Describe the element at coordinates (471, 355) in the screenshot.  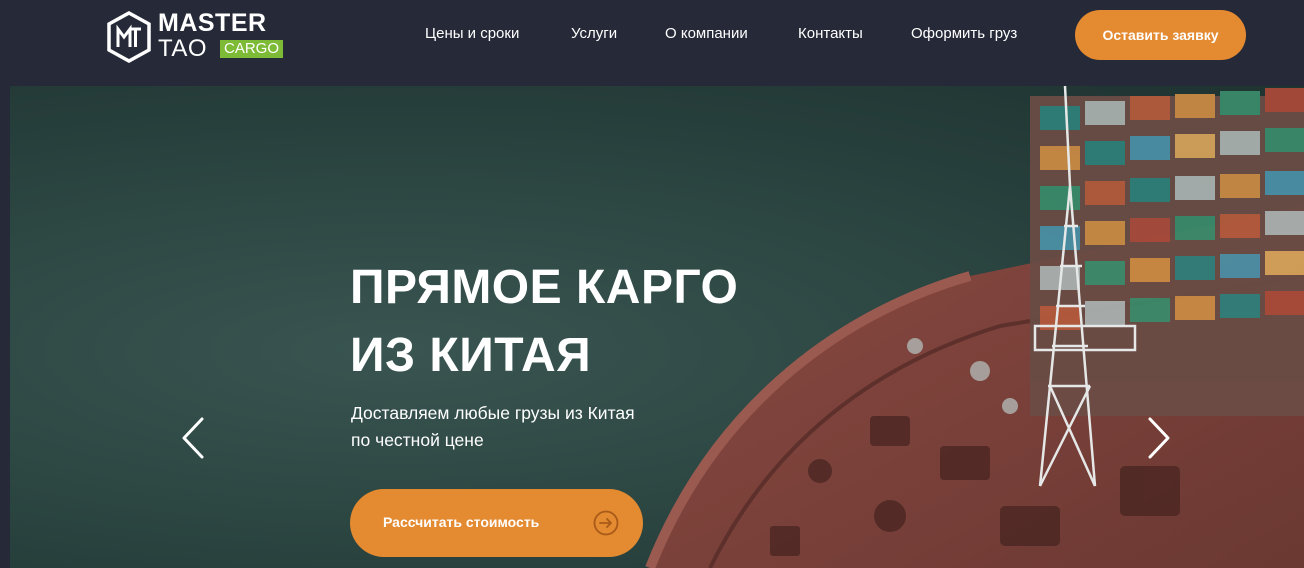
I see `hero-title-line-2: ИЗ КИТАЯ` at that location.